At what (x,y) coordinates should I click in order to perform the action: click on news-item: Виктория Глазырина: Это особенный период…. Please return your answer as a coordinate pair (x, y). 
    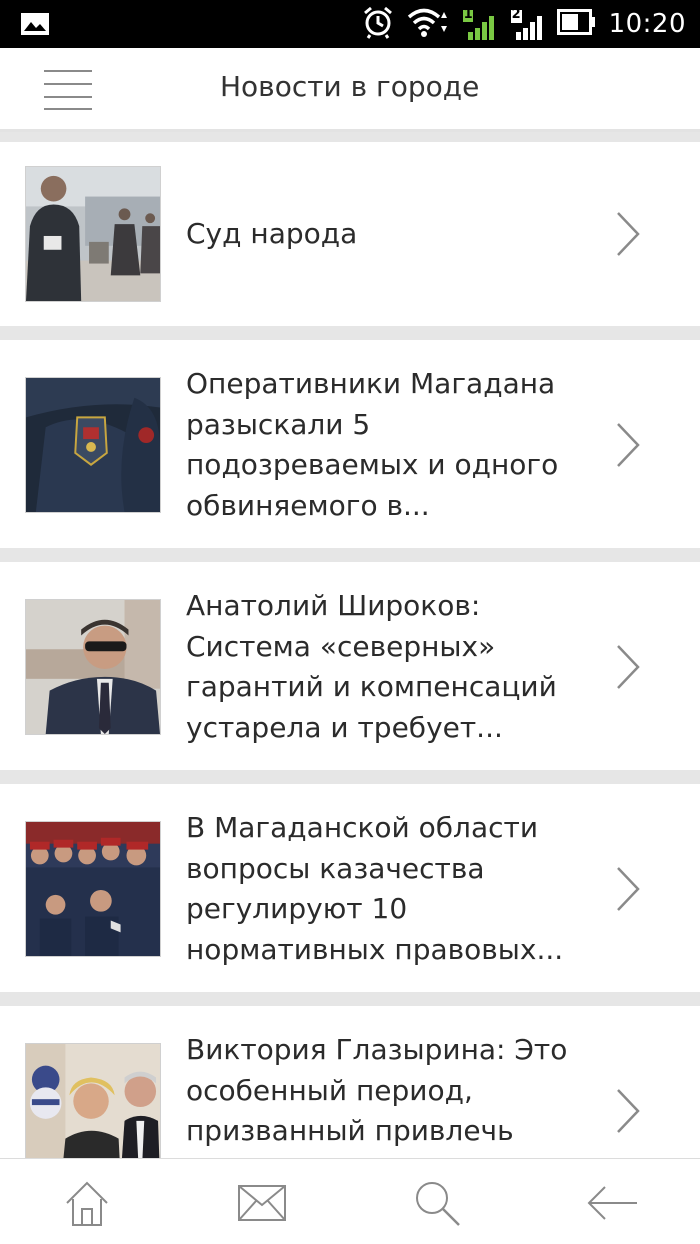
    Looking at the image, I should click on (350, 1082).